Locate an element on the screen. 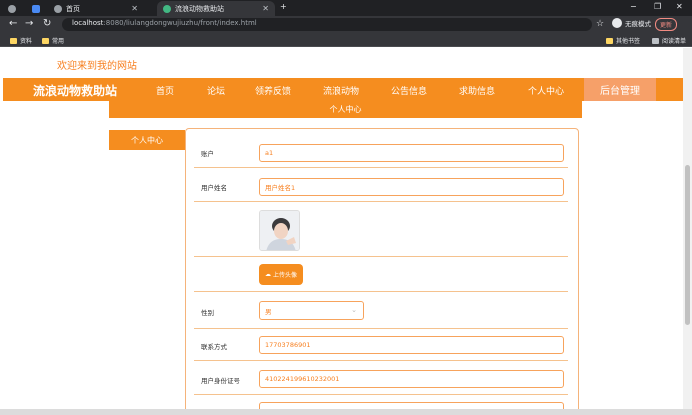 The image size is (692, 415). nav-stray-animals: 流浪动物 is located at coordinates (341, 90).